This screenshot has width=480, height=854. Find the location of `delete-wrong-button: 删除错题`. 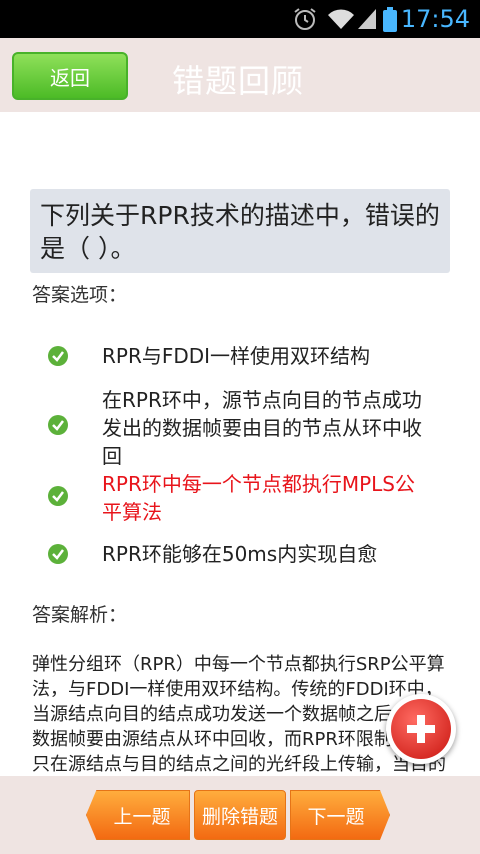

delete-wrong-button: 删除错题 is located at coordinates (240, 815).